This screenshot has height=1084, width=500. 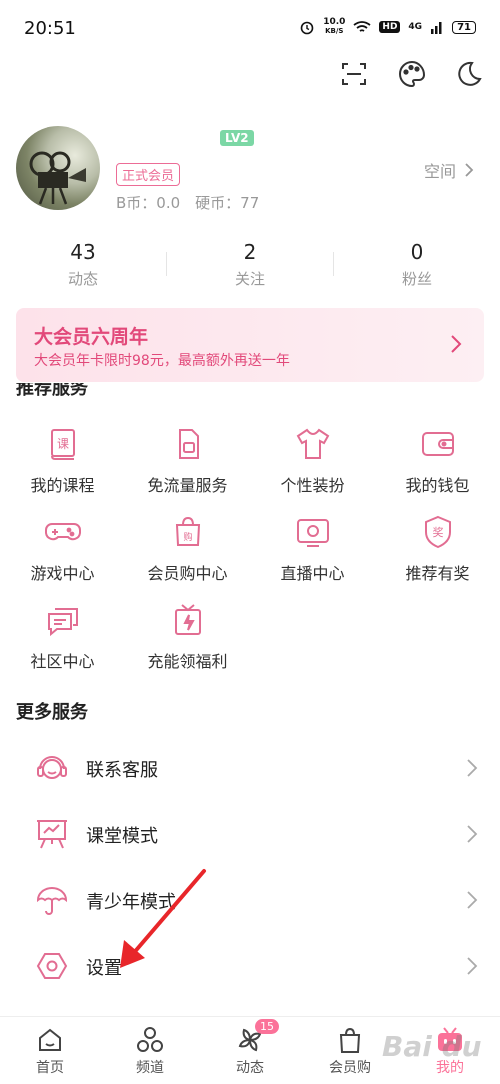 What do you see at coordinates (250, 30) in the screenshot?
I see `status-bar: 20:51 10.0 KB/S HD 4G 71` at bounding box center [250, 30].